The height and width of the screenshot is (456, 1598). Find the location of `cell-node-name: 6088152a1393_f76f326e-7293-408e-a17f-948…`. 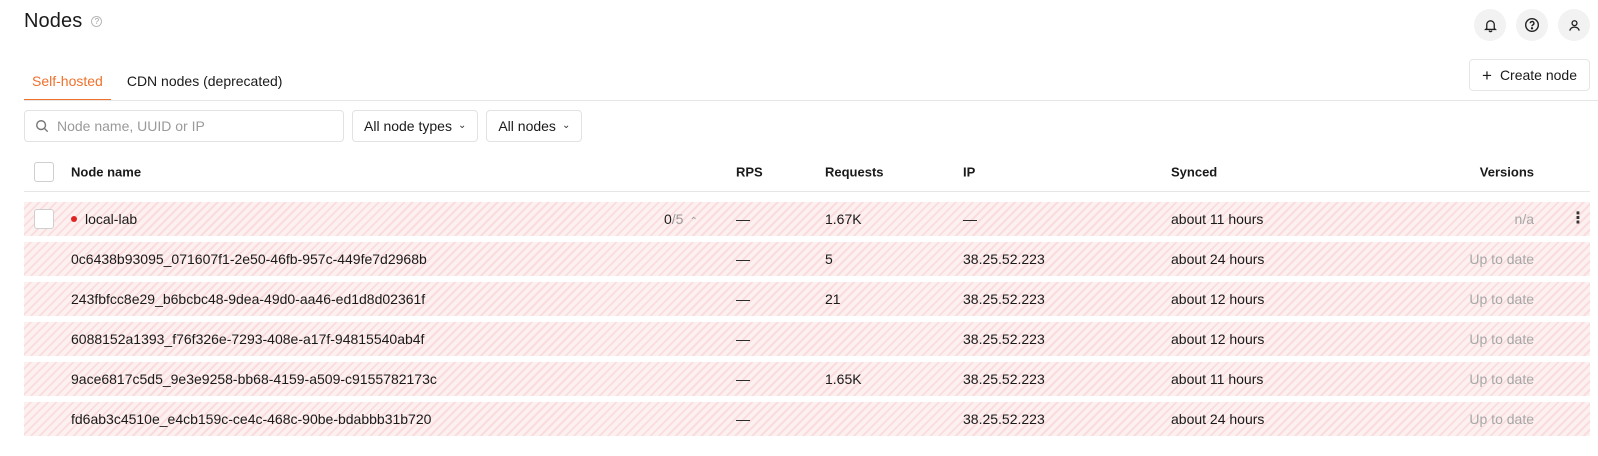

cell-node-name: 6088152a1393_f76f326e-7293-408e-a17f-948… is located at coordinates (248, 339).